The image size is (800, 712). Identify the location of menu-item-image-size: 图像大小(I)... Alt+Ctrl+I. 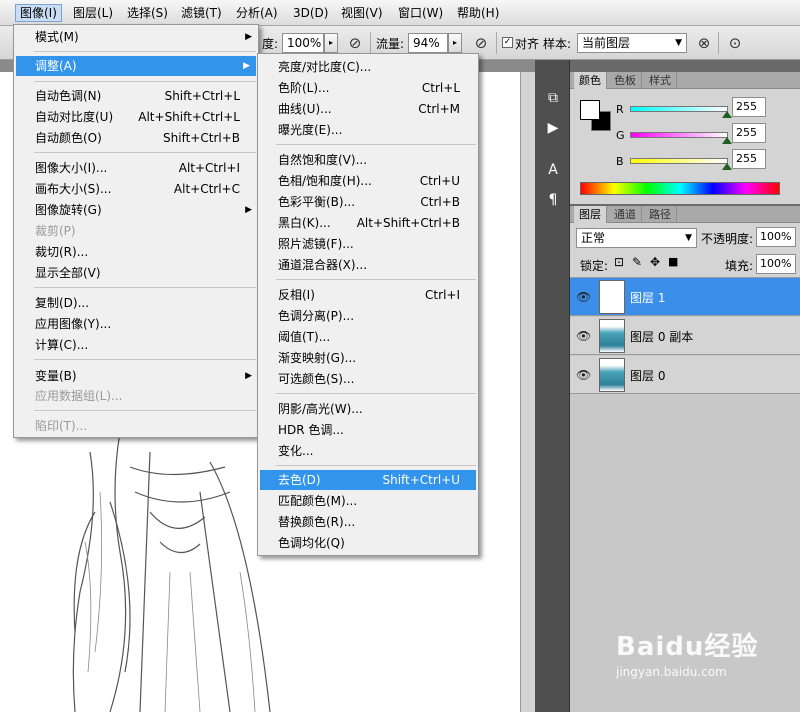
(136, 168).